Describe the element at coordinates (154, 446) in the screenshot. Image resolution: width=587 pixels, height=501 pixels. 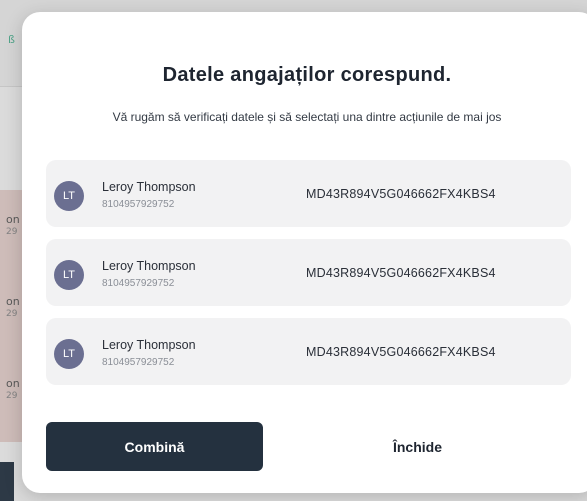
I see `combine-button: Combină` at that location.